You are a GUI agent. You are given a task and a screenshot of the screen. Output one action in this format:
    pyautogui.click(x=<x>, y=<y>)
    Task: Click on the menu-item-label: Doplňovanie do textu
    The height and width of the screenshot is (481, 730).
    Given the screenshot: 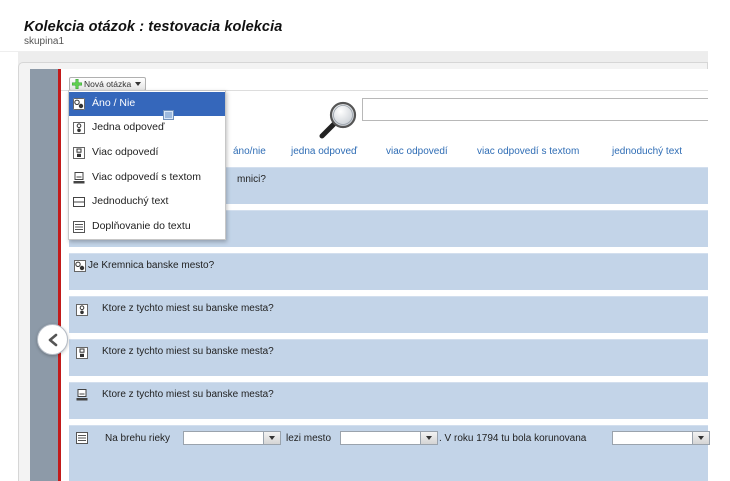 What is the action you would take?
    pyautogui.click(x=141, y=226)
    